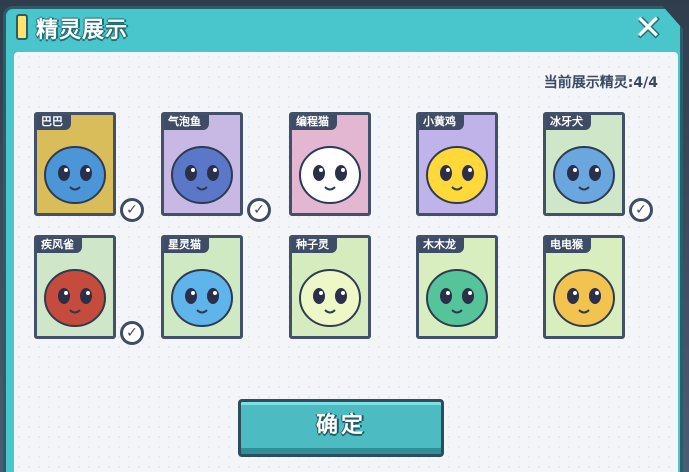 The width and height of the screenshot is (689, 472). Describe the element at coordinates (314, 245) in the screenshot. I see `sprite-name-label: 种子灵` at that location.